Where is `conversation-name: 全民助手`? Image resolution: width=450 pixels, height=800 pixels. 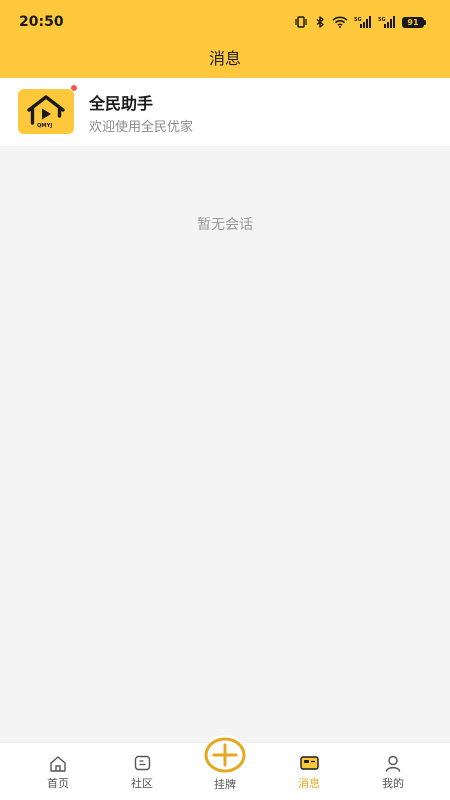
conversation-name: 全民助手 is located at coordinates (121, 103).